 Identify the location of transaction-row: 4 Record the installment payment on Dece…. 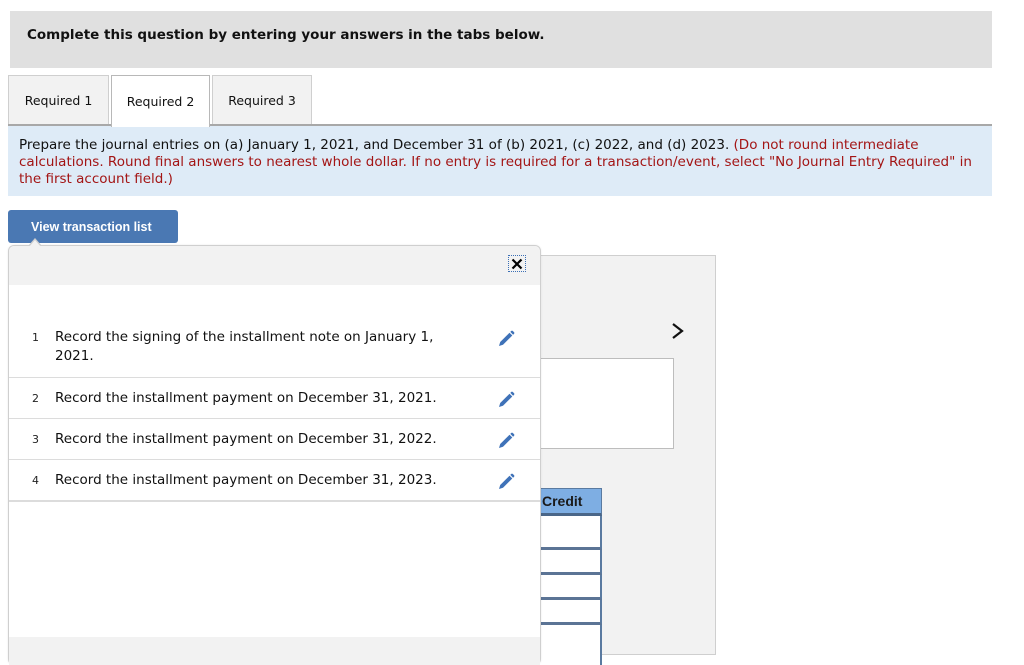
(274, 481).